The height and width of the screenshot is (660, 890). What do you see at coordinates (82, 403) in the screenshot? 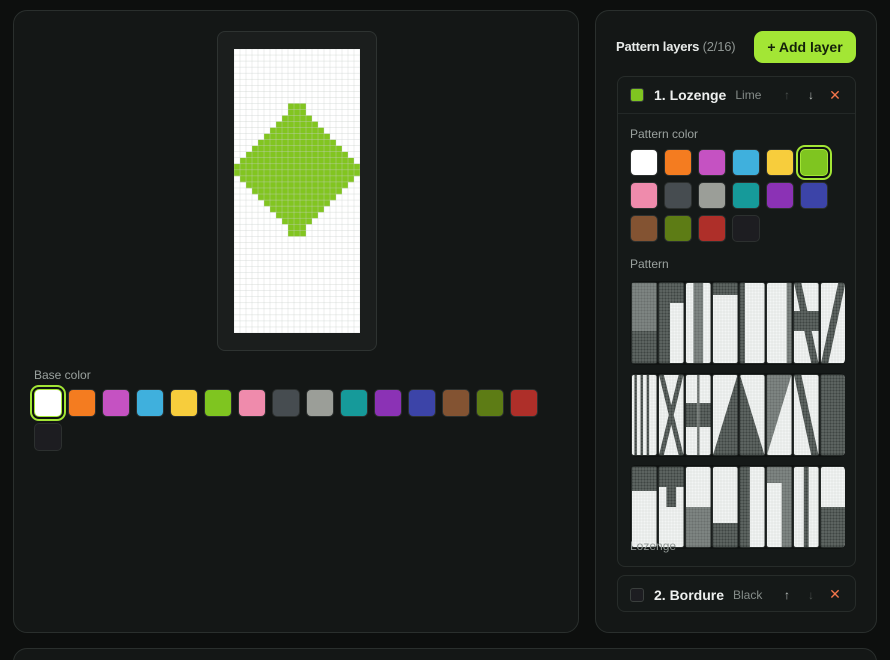
I see `base-color-swatch-orange` at bounding box center [82, 403].